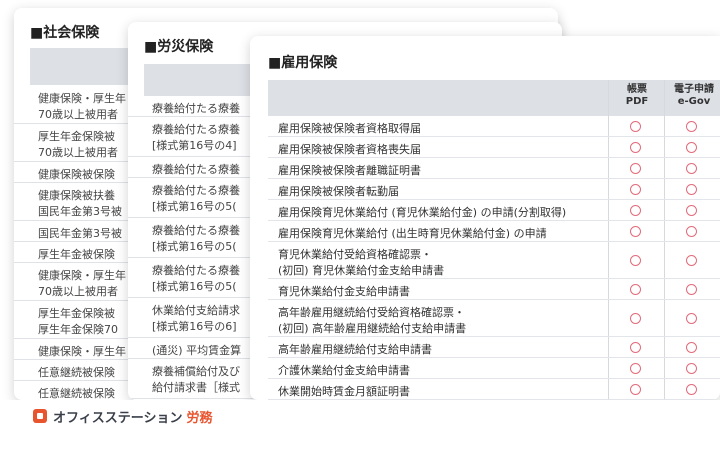 The height and width of the screenshot is (450, 720). Describe the element at coordinates (349, 128) in the screenshot. I see `row-label: 雇用保険被保険者資格取得届` at that location.